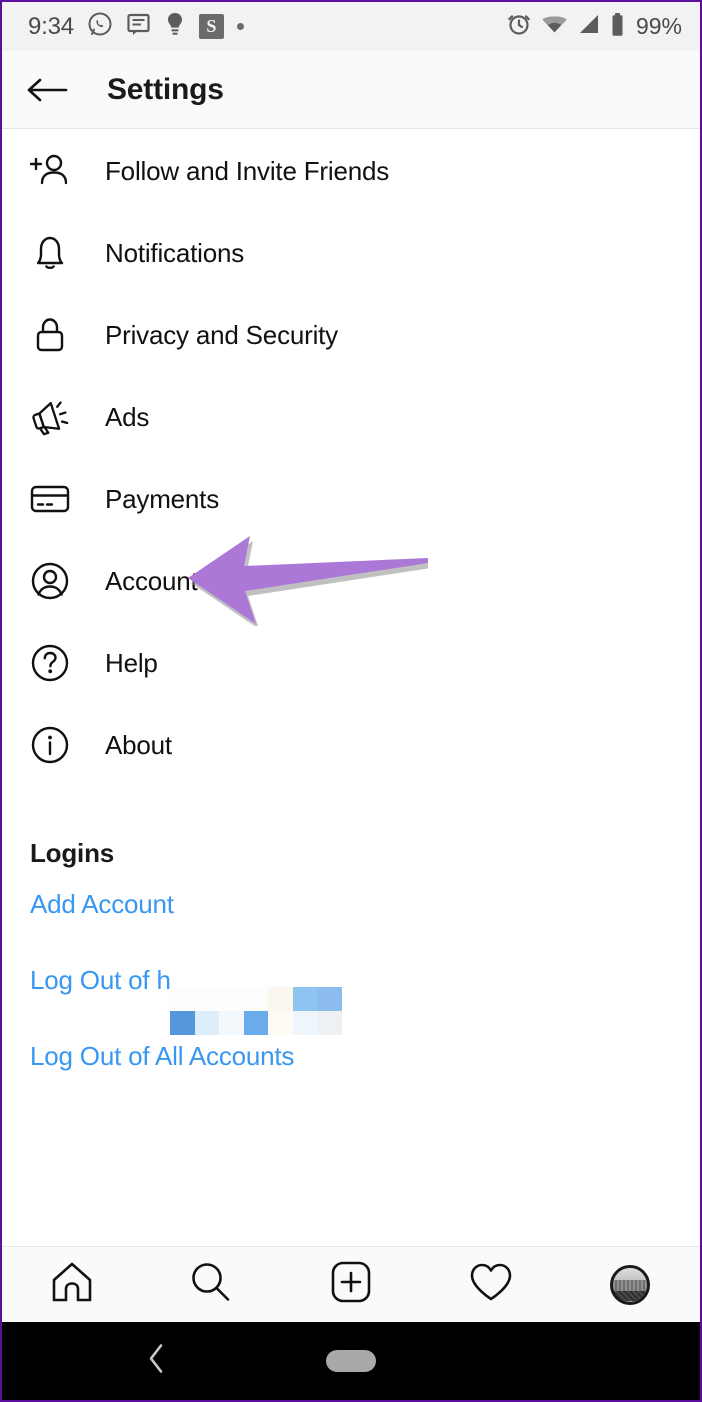 This screenshot has height=1402, width=702. What do you see at coordinates (100, 26) in the screenshot?
I see `whatsapp-icon` at bounding box center [100, 26].